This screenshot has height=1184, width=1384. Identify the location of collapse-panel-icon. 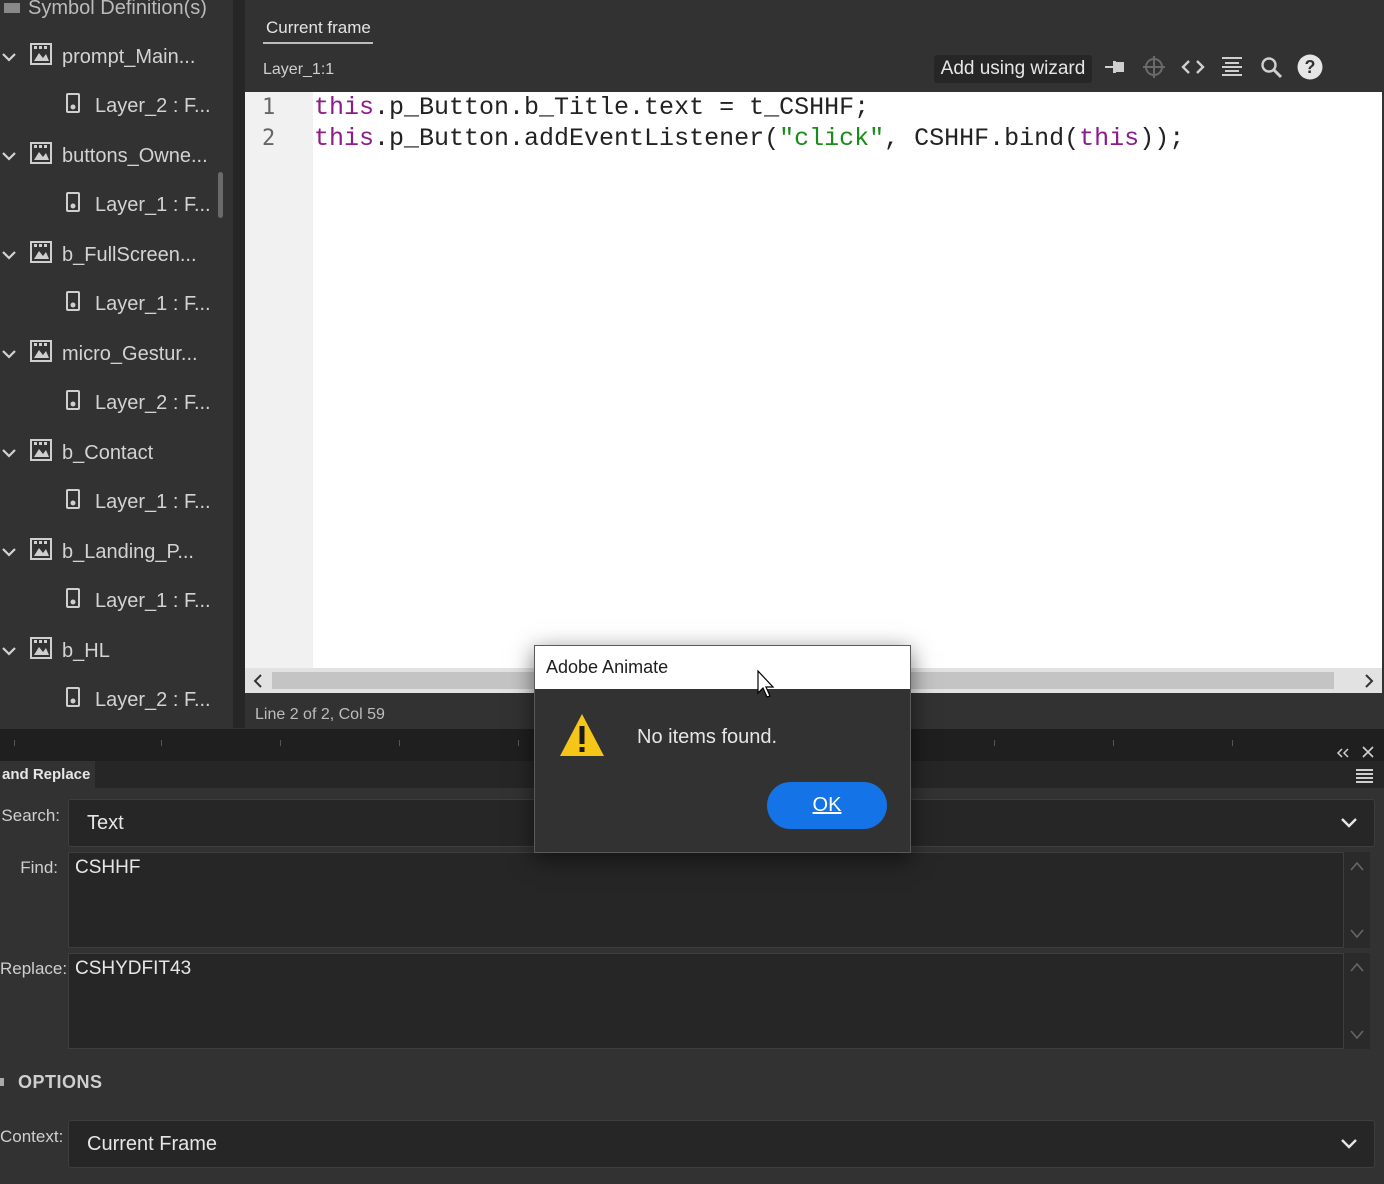
(1343, 753).